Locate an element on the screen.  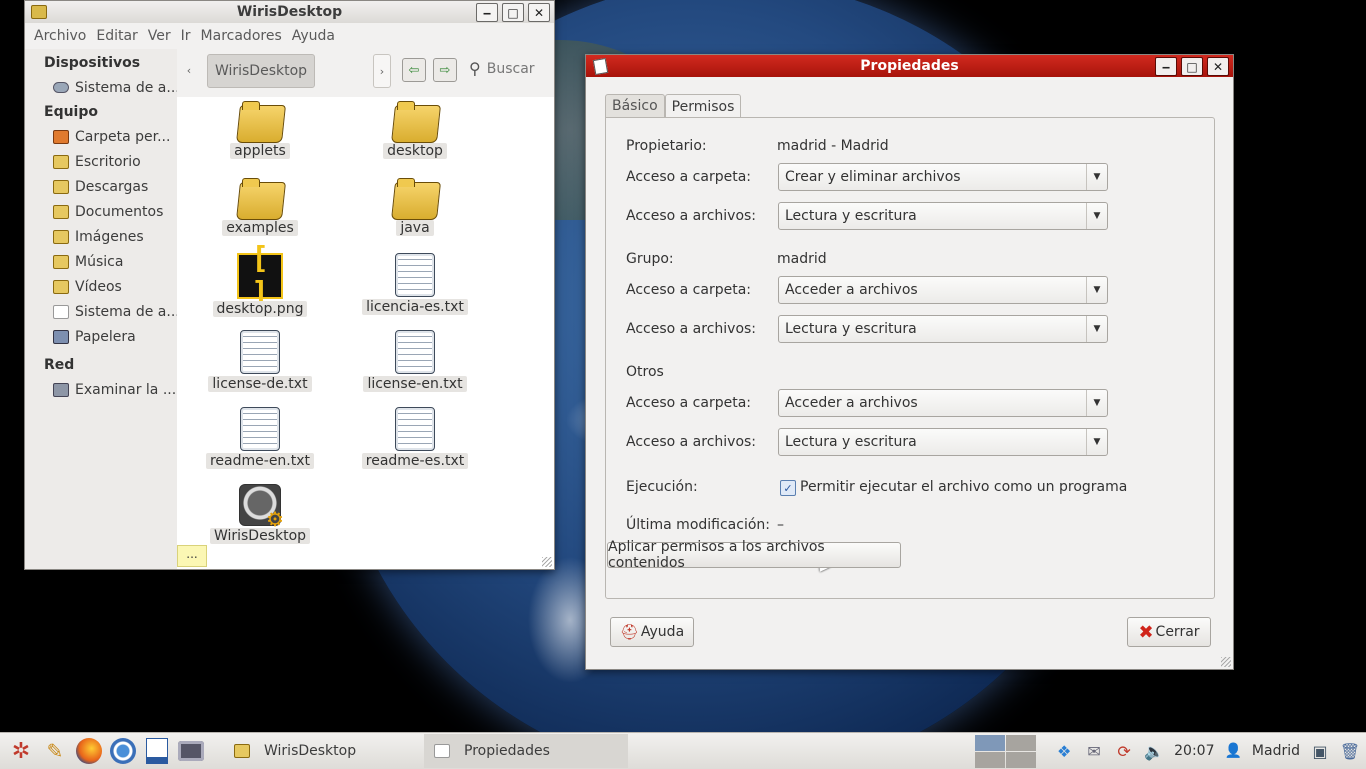
properties-titlebar: Propiedades ‒ □ ✕ is located at coordinates (909, 66).